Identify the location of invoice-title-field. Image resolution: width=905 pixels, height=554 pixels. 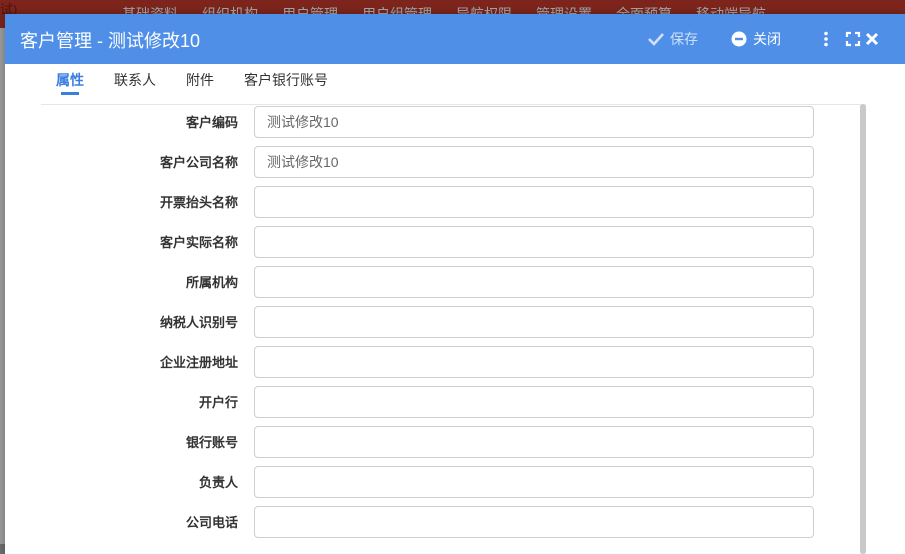
(534, 202).